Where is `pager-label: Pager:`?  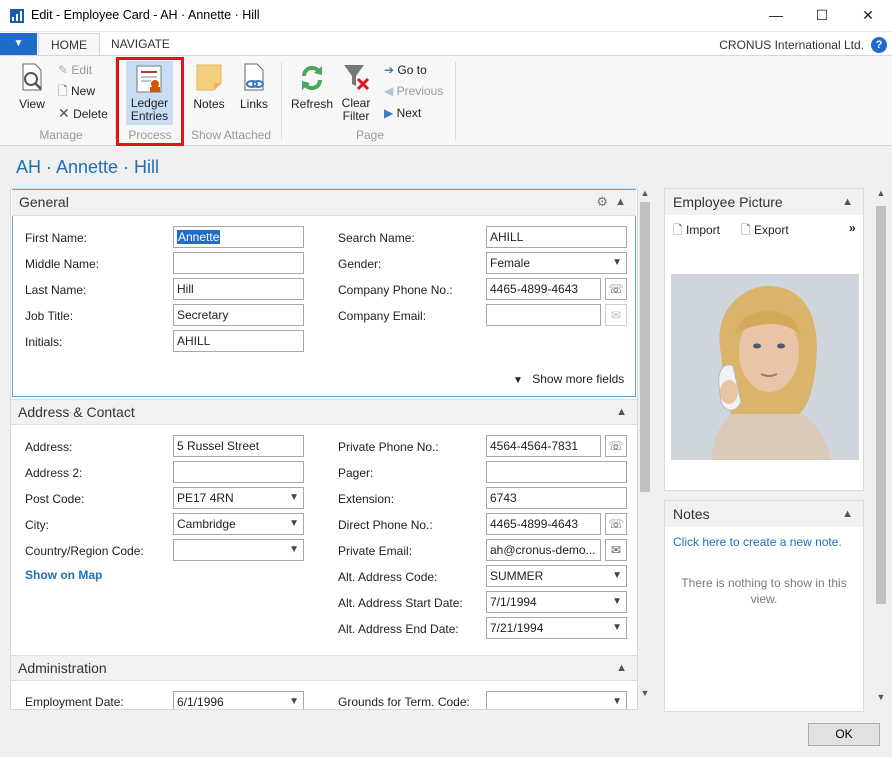
pager-label: Pager: is located at coordinates (356, 473).